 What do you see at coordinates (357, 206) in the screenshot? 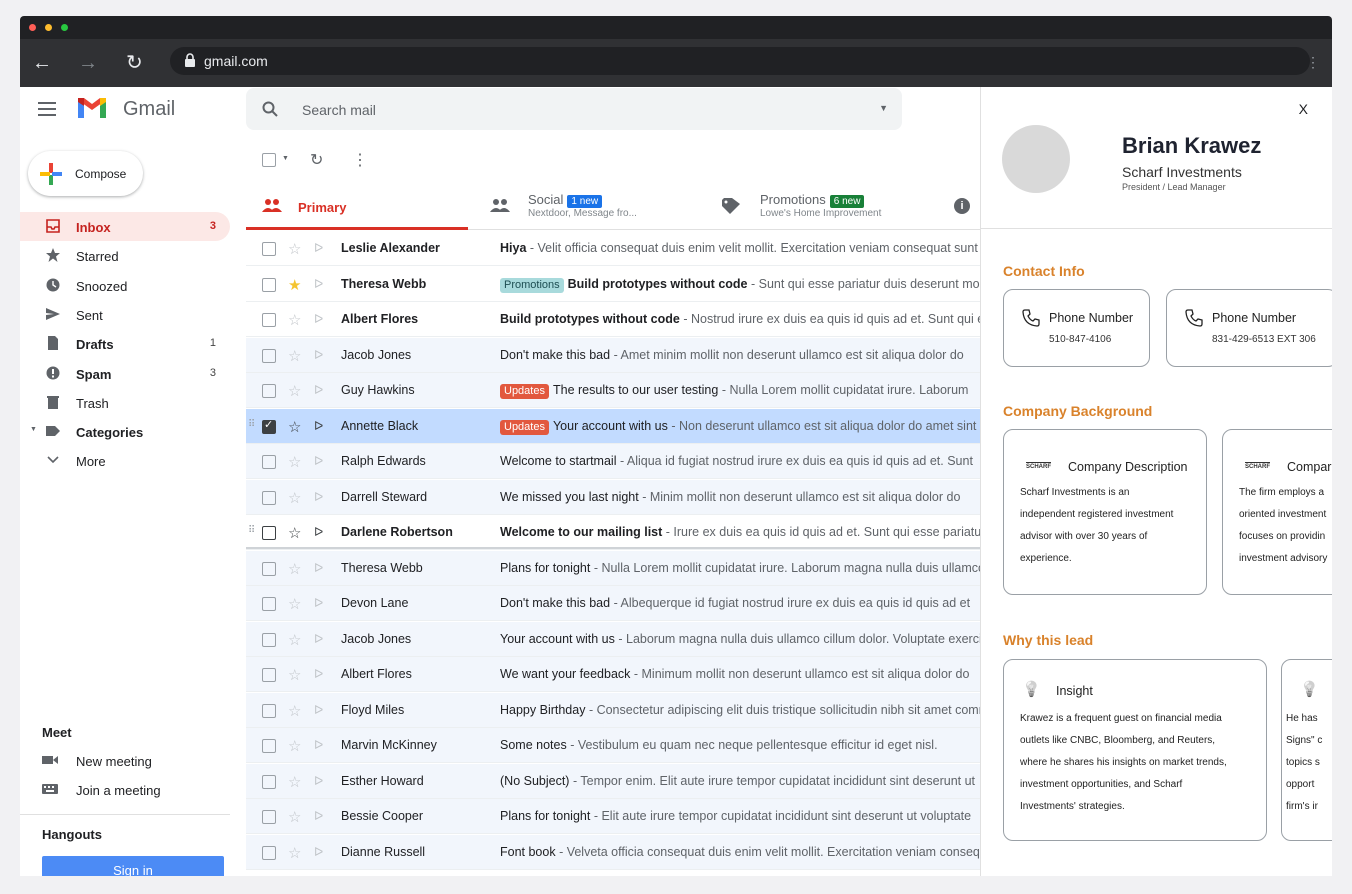
I see `tab-primary: Primary` at bounding box center [357, 206].